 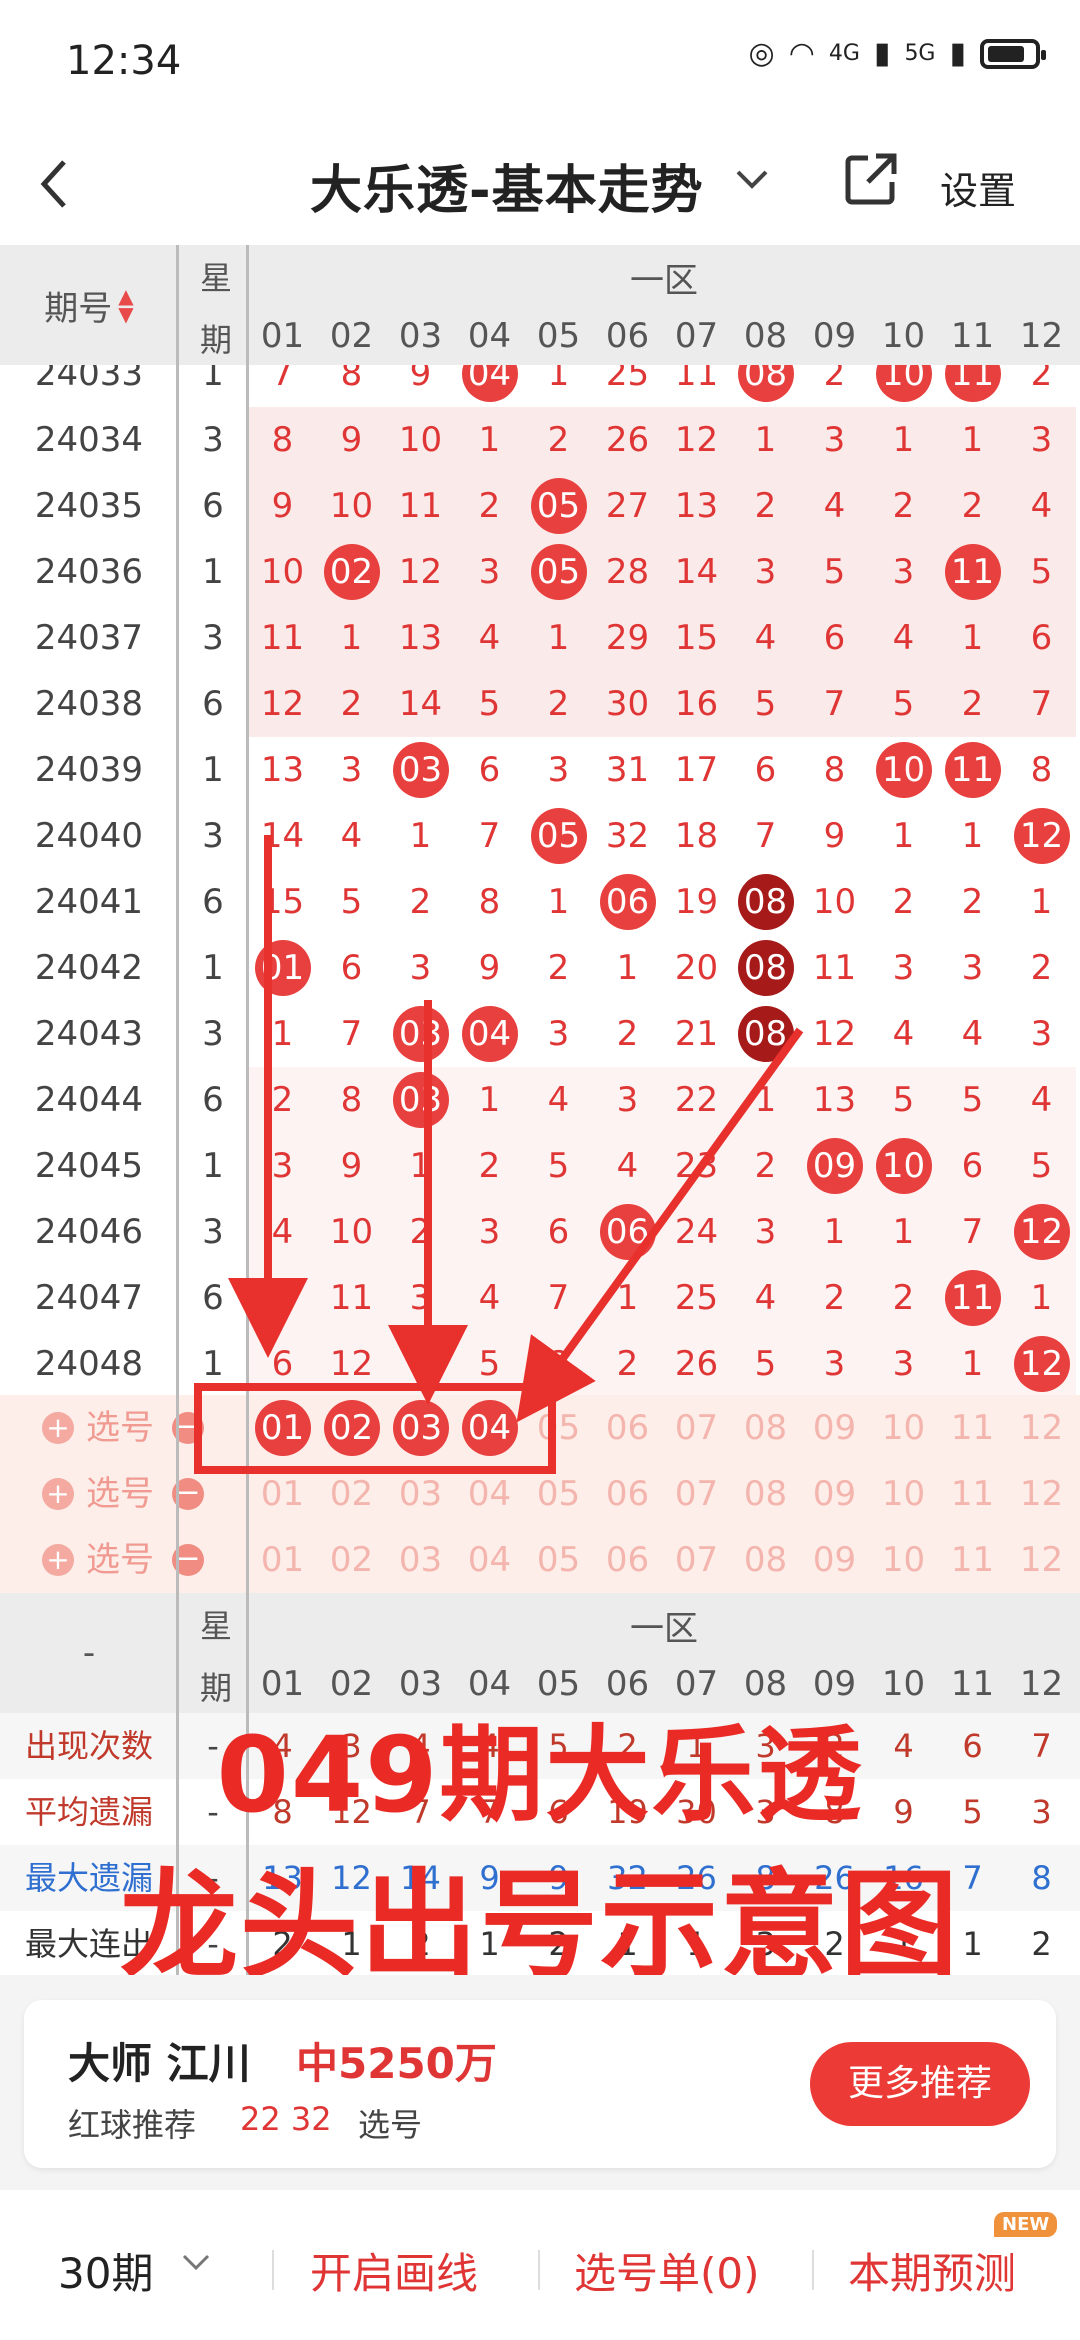 What do you see at coordinates (696, 968) in the screenshot?
I see `table-cell: 20` at bounding box center [696, 968].